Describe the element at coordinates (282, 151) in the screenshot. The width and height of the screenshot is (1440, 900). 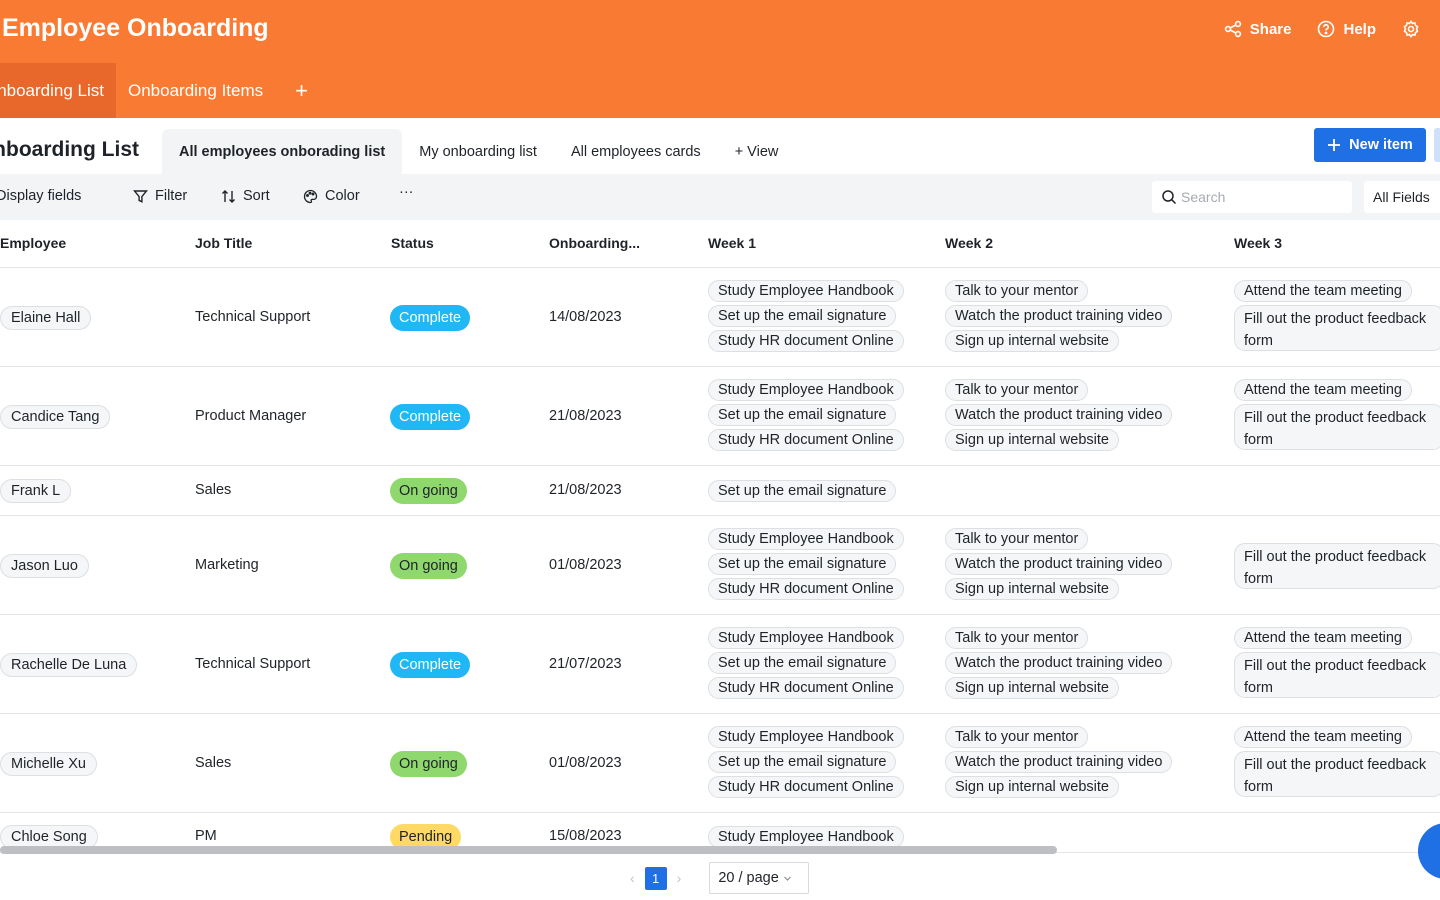
I see `view-tab-all-employees: All employees onborading list` at that location.